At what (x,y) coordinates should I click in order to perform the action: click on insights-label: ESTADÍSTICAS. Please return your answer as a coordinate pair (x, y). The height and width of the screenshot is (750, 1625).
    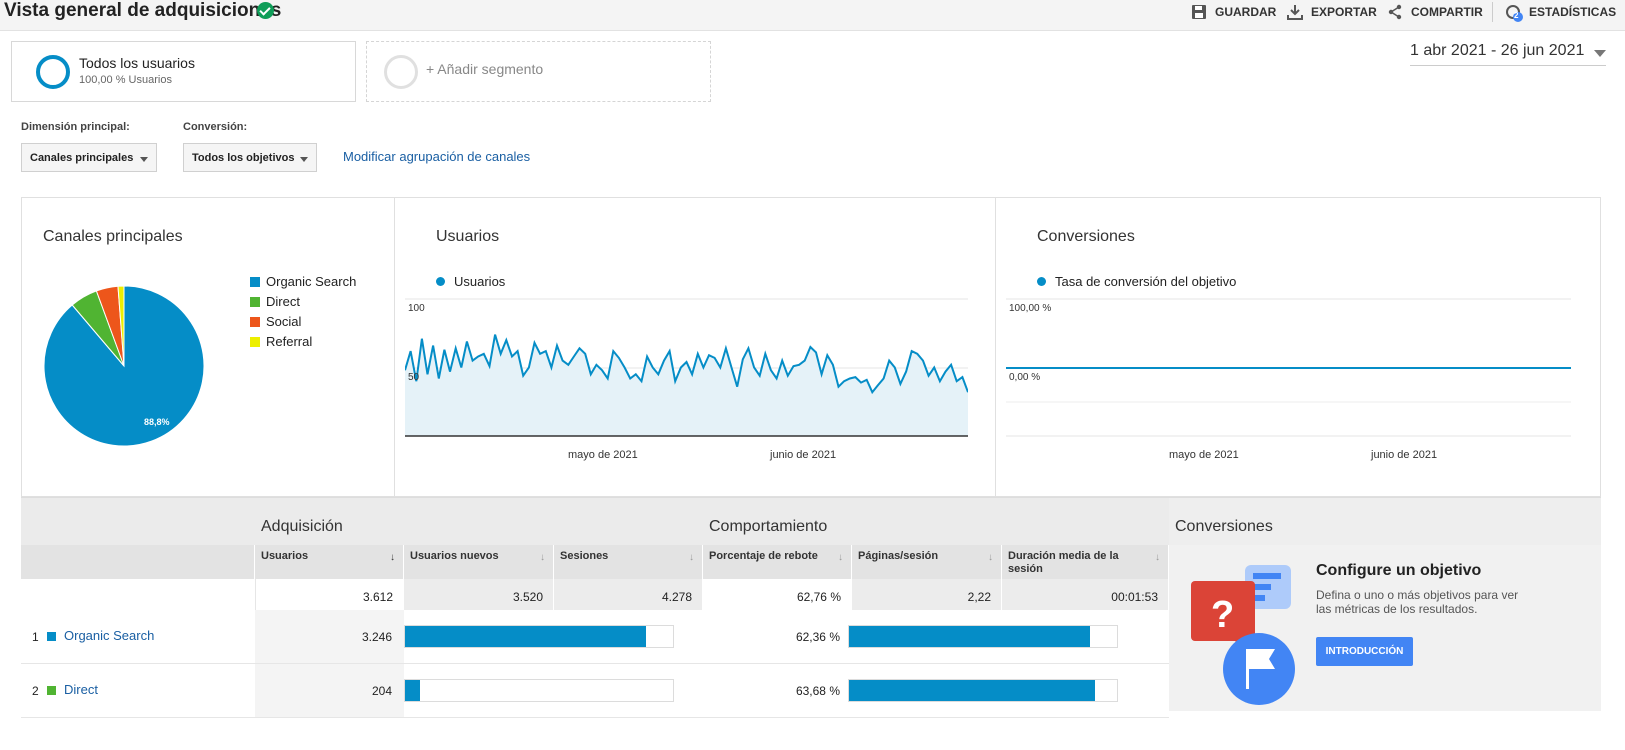
    Looking at the image, I should click on (1573, 12).